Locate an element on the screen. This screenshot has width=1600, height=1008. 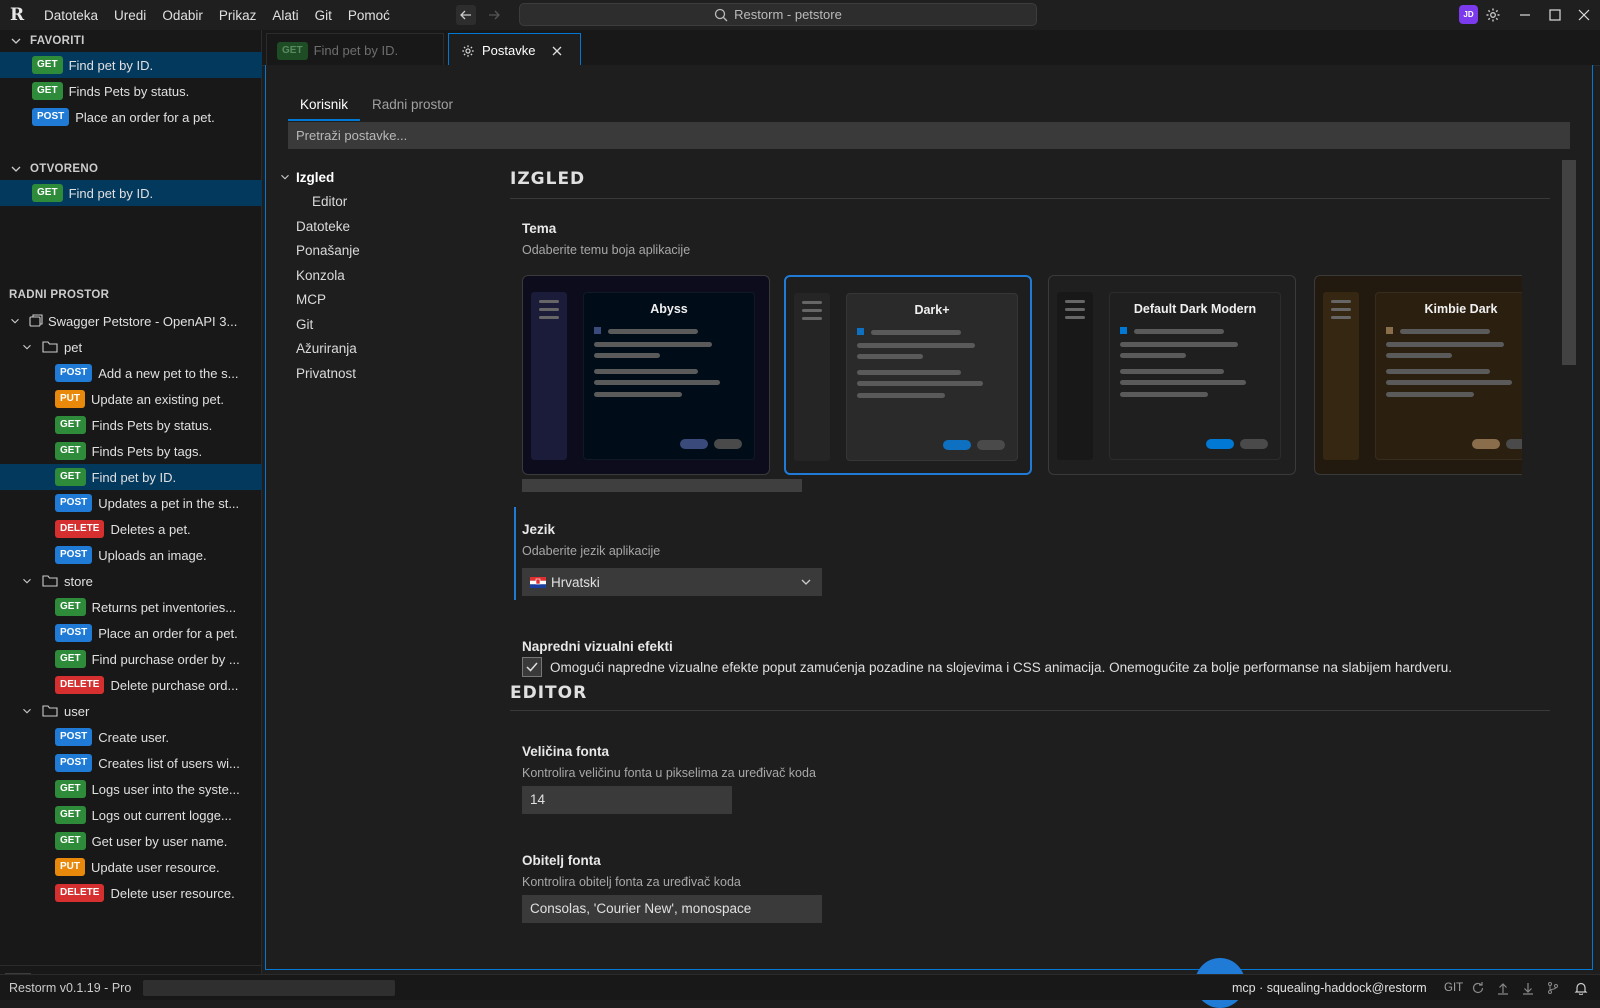
language-select: Hrvatski is located at coordinates (672, 582).